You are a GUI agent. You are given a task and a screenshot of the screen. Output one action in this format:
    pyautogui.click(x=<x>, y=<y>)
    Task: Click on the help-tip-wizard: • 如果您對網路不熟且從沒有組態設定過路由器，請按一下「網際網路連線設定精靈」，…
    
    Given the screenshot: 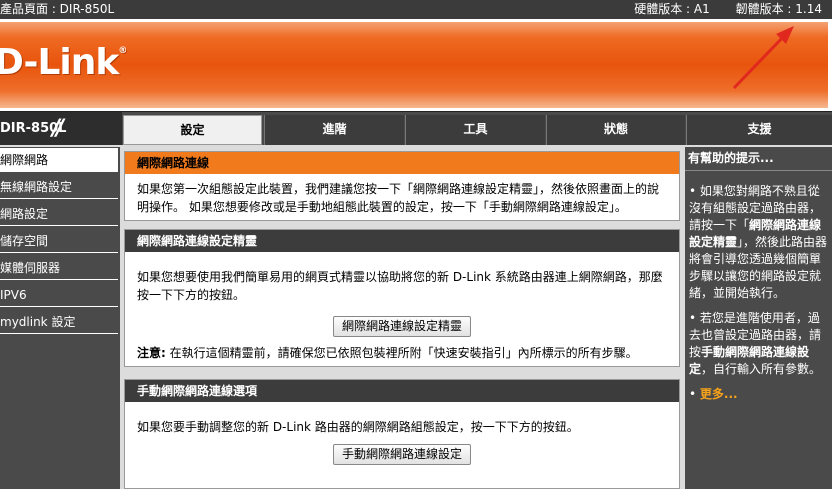 What is the action you would take?
    pyautogui.click(x=758, y=242)
    